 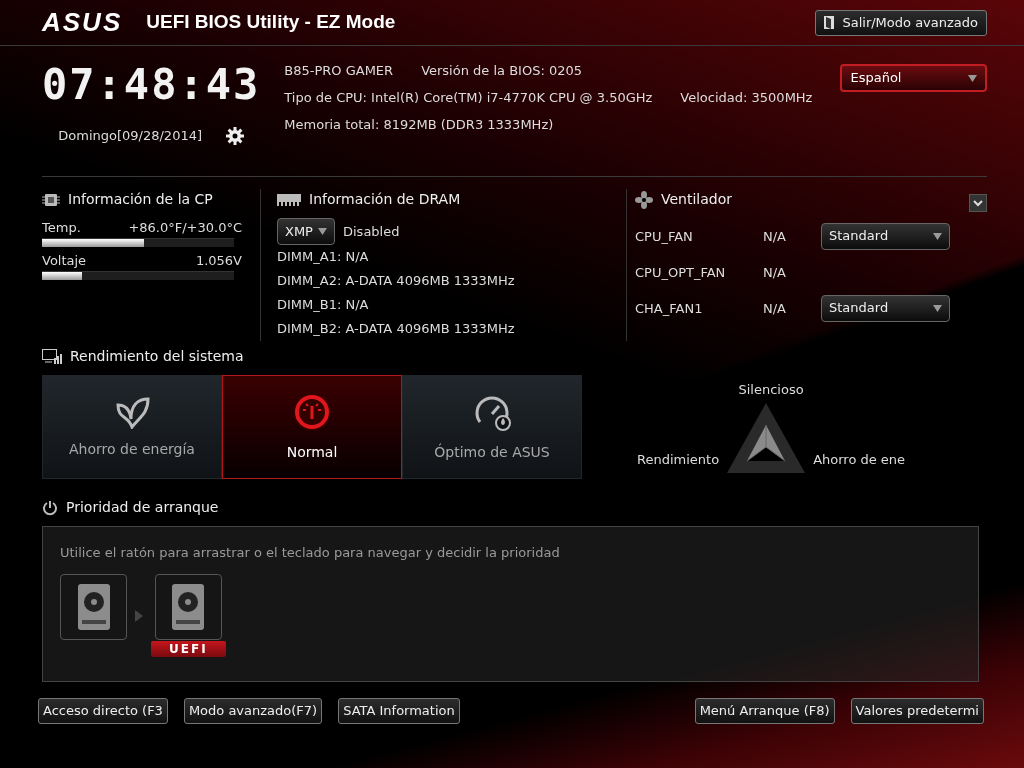 I want to click on door-icon, so click(x=829, y=22).